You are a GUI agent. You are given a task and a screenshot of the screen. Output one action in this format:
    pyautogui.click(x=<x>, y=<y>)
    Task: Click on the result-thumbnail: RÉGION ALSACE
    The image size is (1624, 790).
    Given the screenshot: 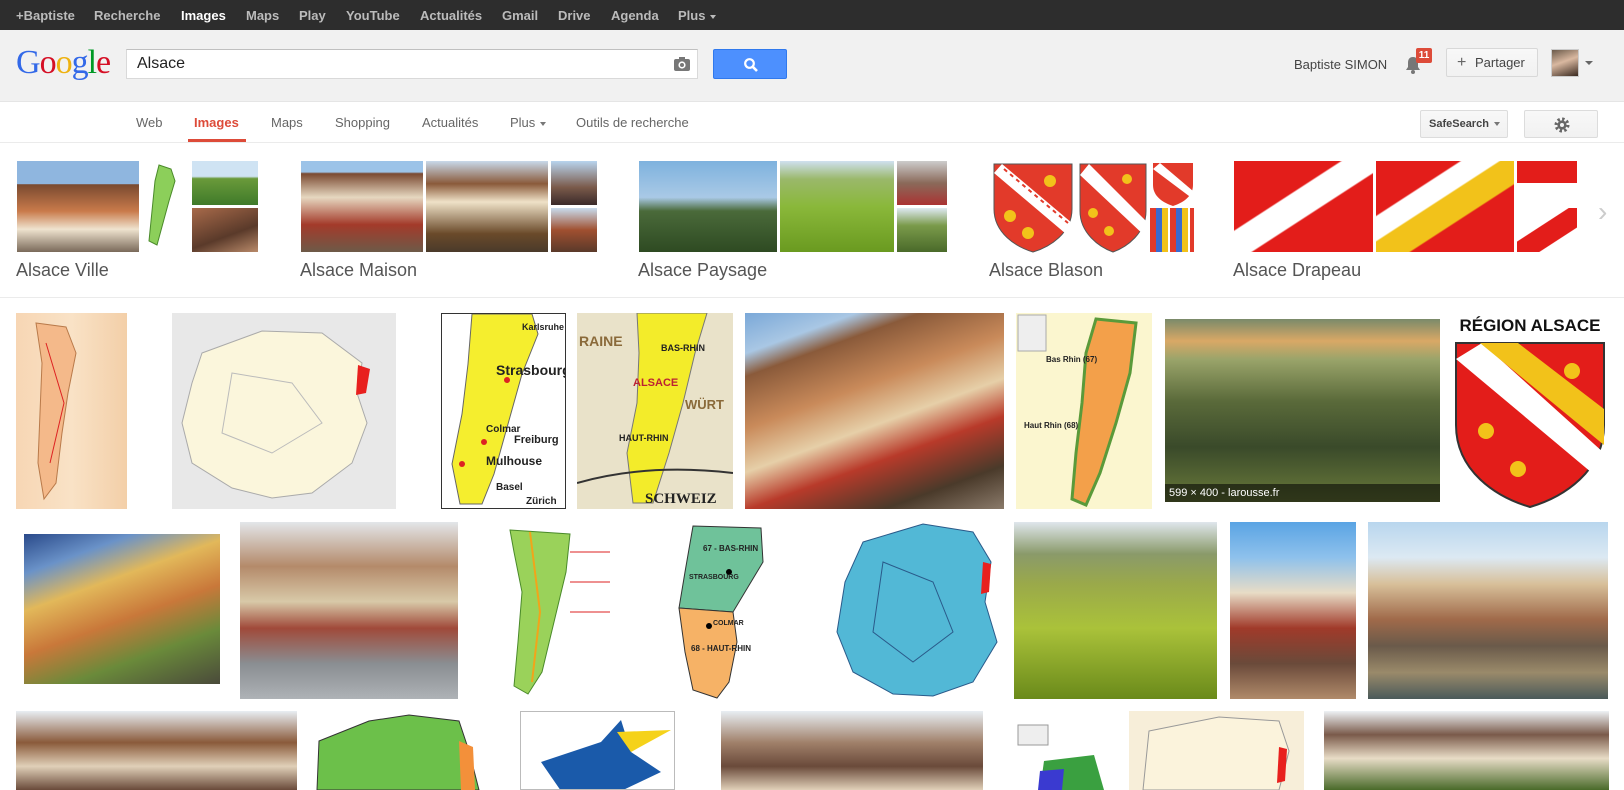 What is the action you would take?
    pyautogui.click(x=1530, y=411)
    